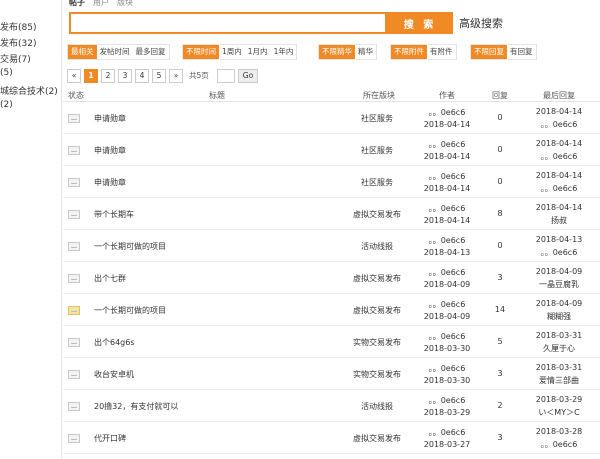 The height and width of the screenshot is (459, 600). Describe the element at coordinates (114, 374) in the screenshot. I see `thread-title-link: 收台安卓机` at that location.